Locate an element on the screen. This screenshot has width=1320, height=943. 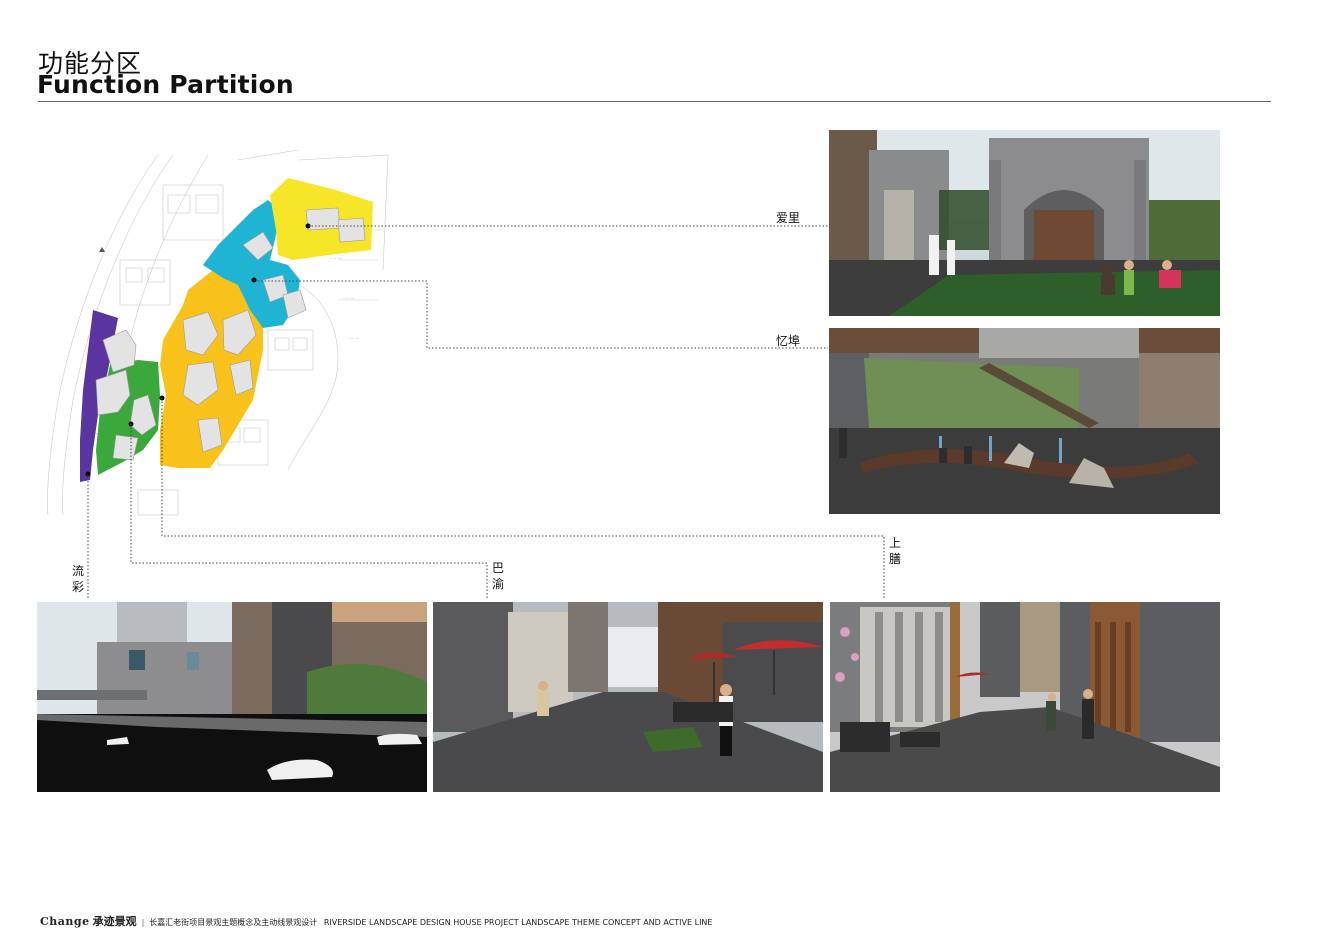
project-title-cn: 长嘉汇老街项目景观主题概念及主动线景观设计 is located at coordinates (233, 922).